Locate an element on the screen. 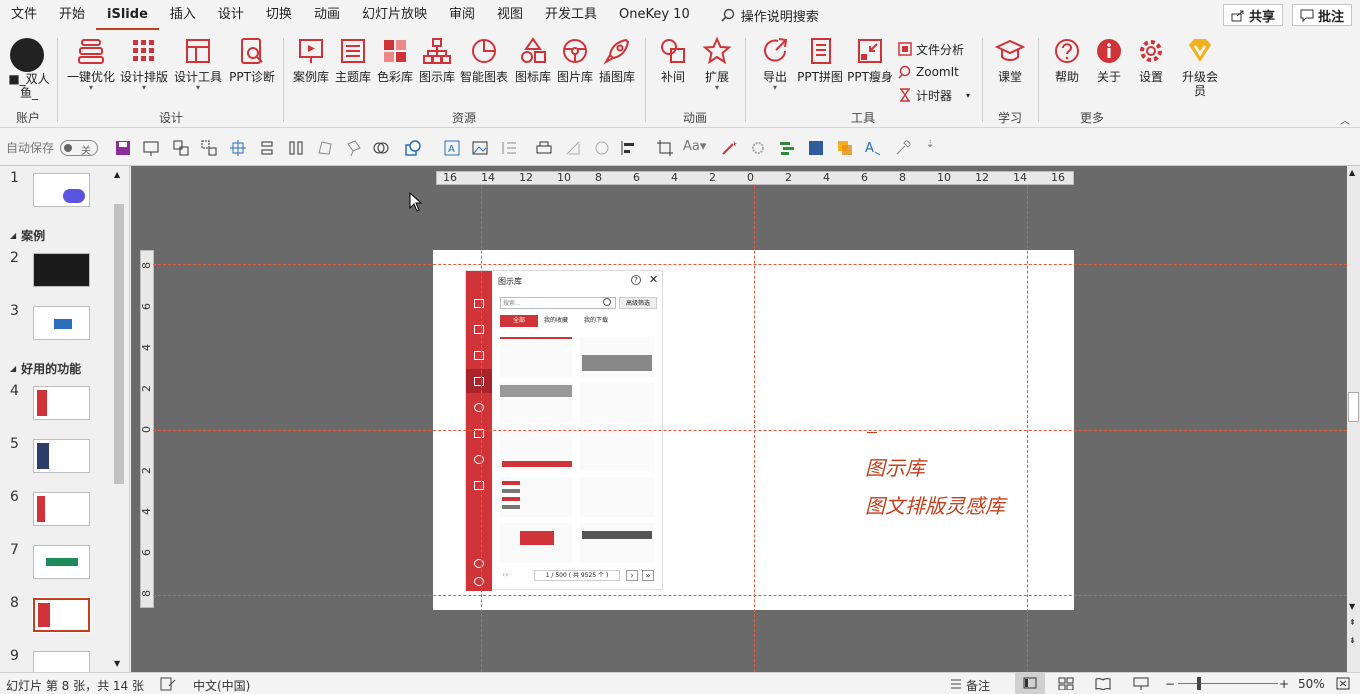  zoom-slider-thumb is located at coordinates (1199, 683).